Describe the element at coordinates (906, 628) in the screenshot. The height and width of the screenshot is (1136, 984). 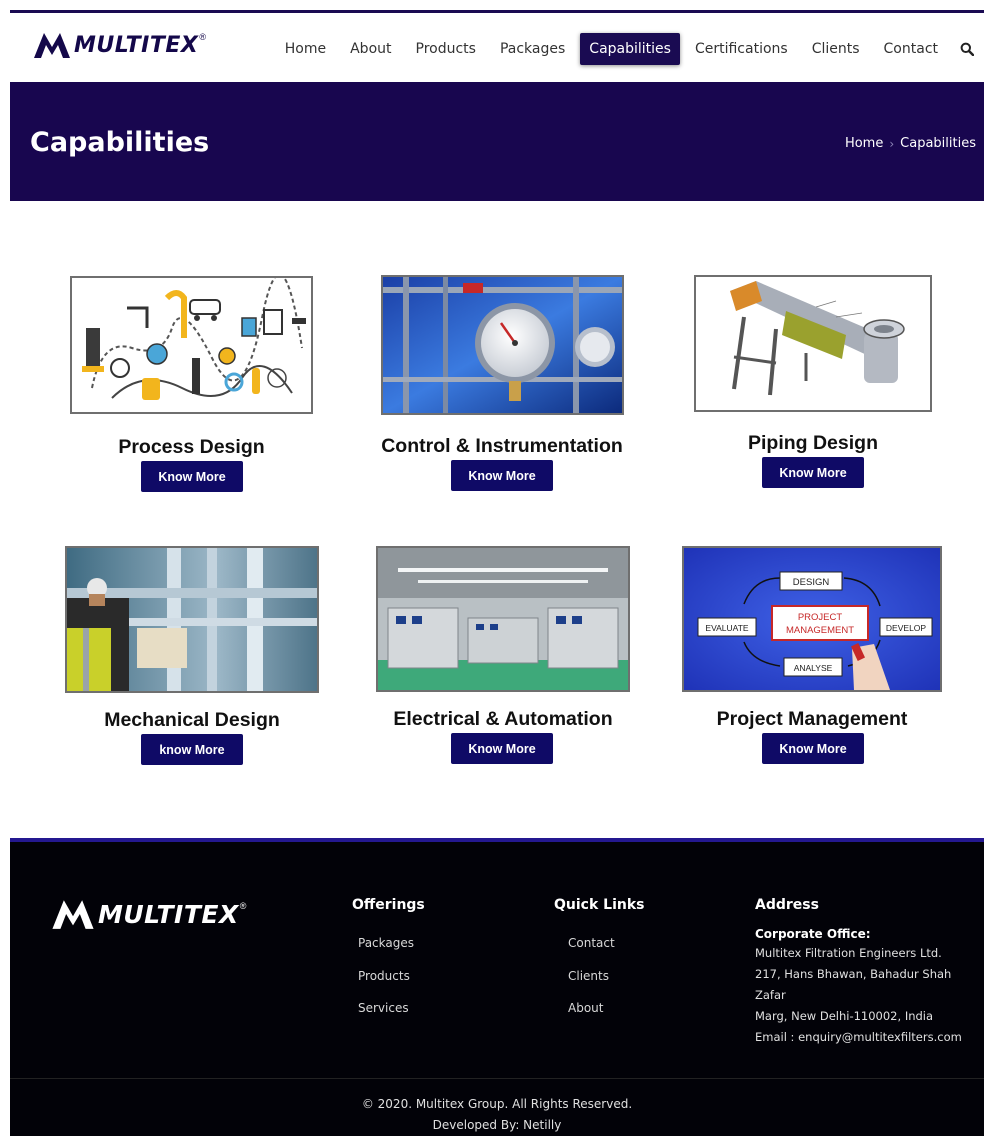
I see `diagram-develop-label: DEVELOP` at that location.